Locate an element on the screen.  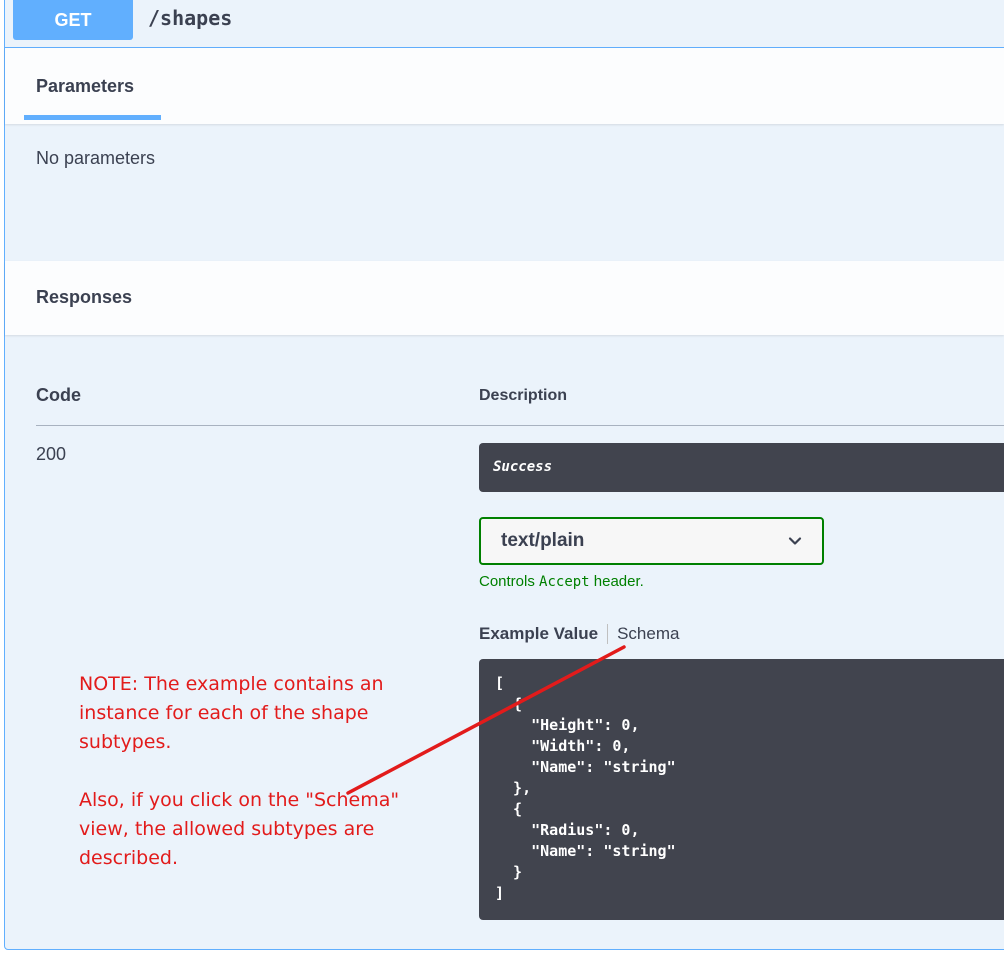
http-method-badge: GET is located at coordinates (73, 20).